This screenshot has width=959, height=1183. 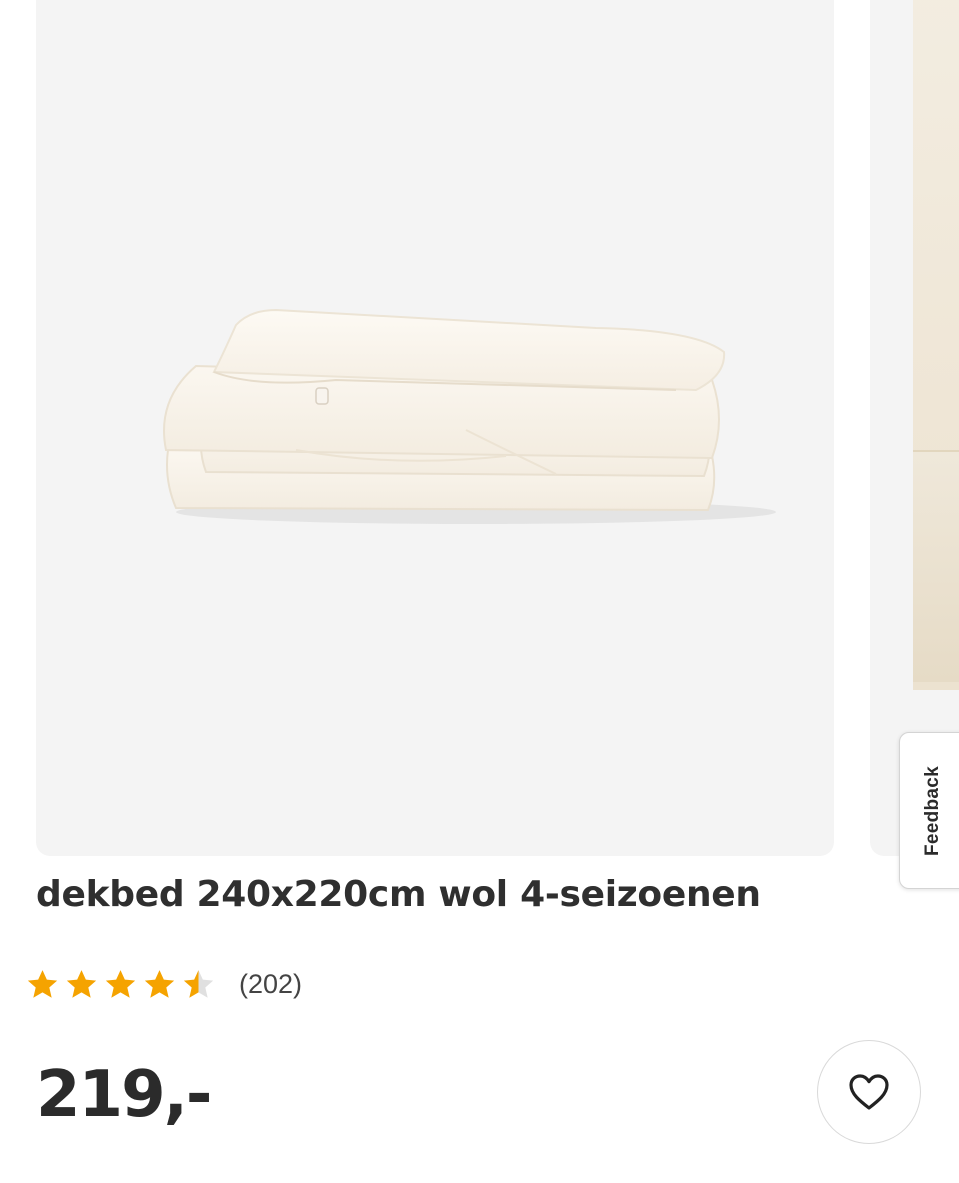 I want to click on product-price: 219,-, so click(x=124, y=1095).